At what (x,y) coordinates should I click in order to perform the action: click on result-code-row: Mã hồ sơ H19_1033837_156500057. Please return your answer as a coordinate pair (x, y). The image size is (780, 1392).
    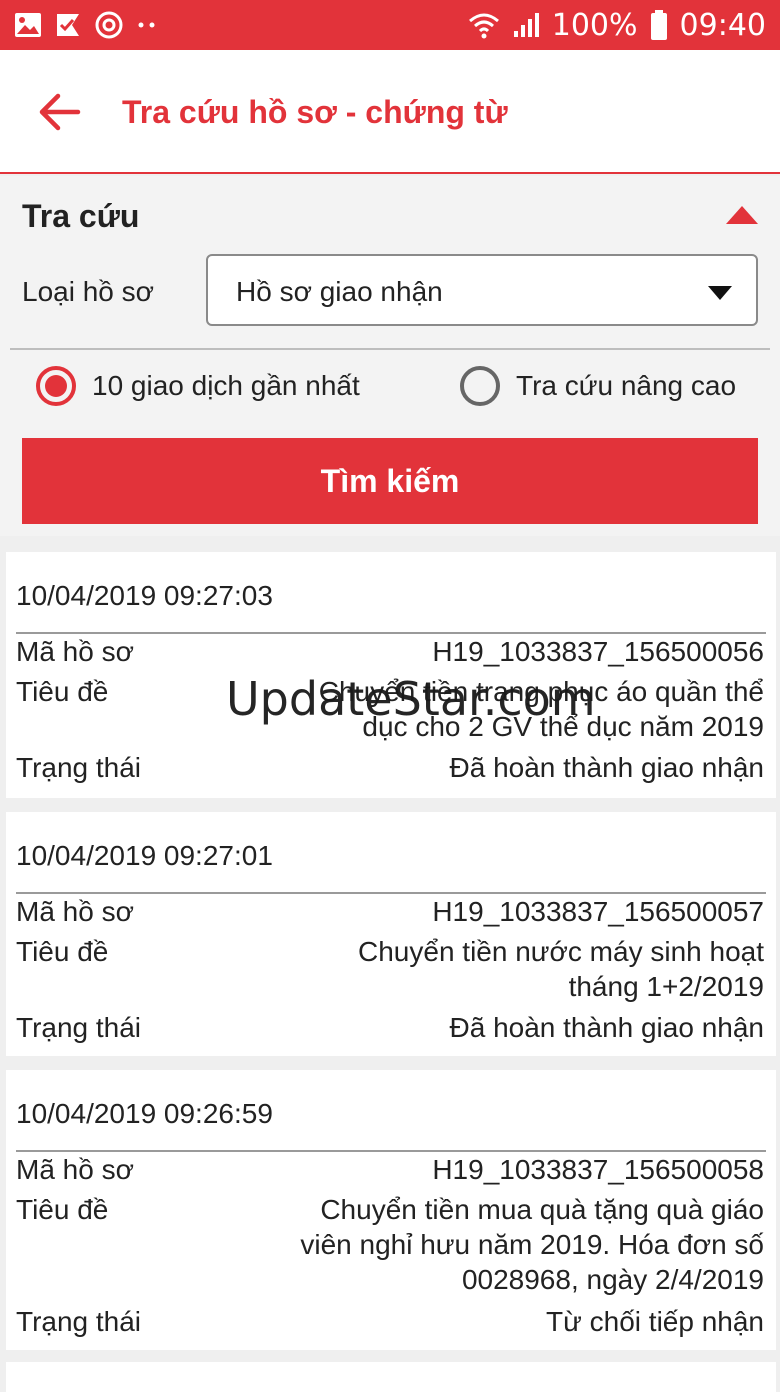
    Looking at the image, I should click on (390, 911).